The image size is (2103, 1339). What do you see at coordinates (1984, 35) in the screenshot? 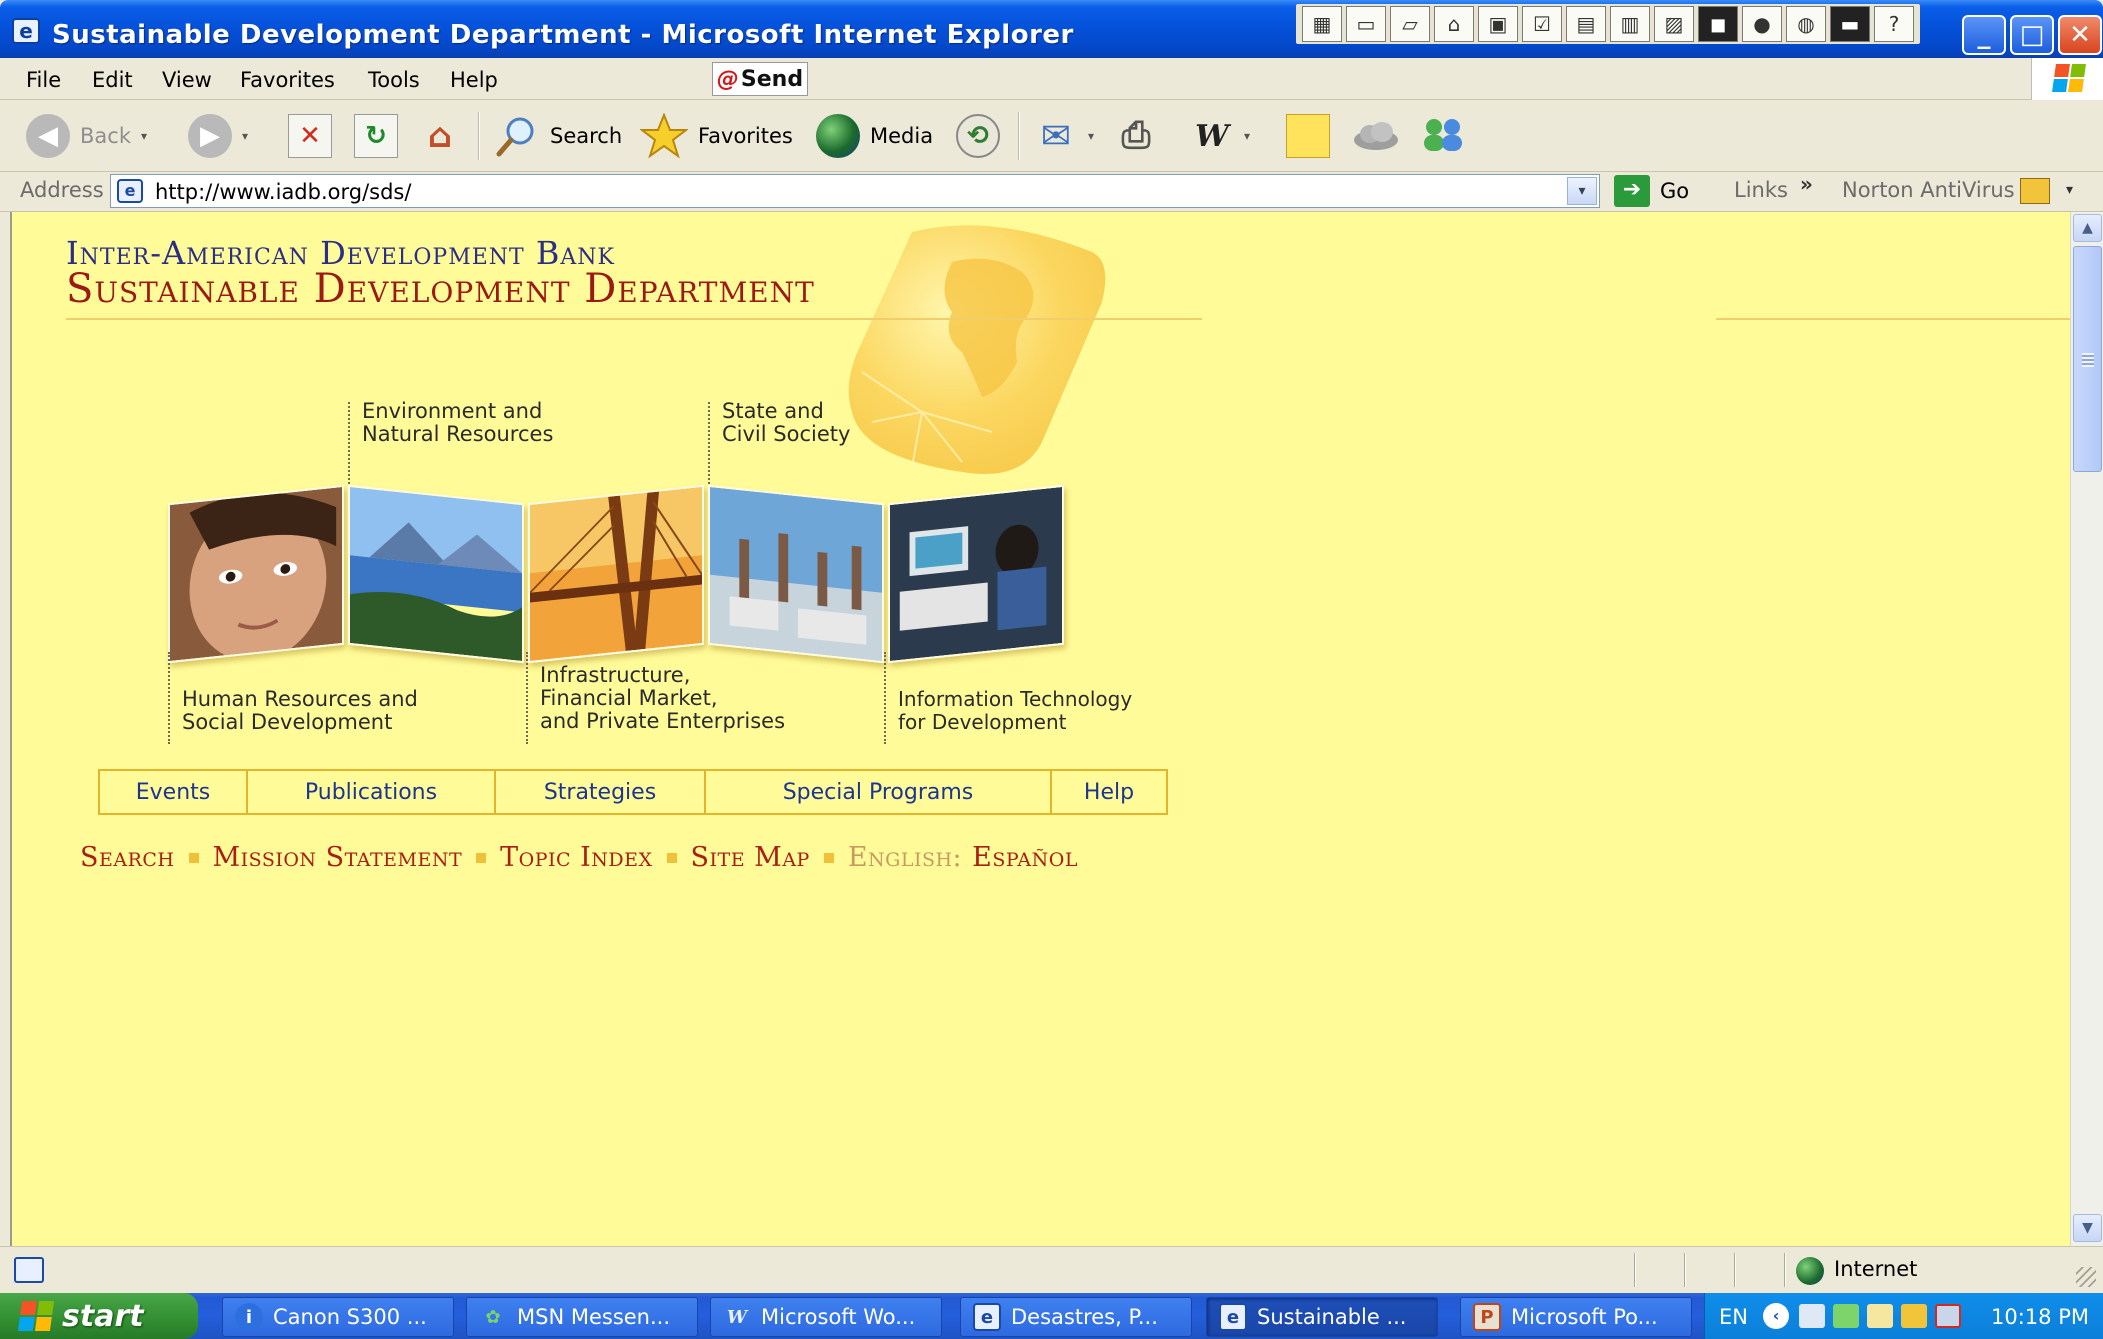
I see `minimize-button: _` at bounding box center [1984, 35].